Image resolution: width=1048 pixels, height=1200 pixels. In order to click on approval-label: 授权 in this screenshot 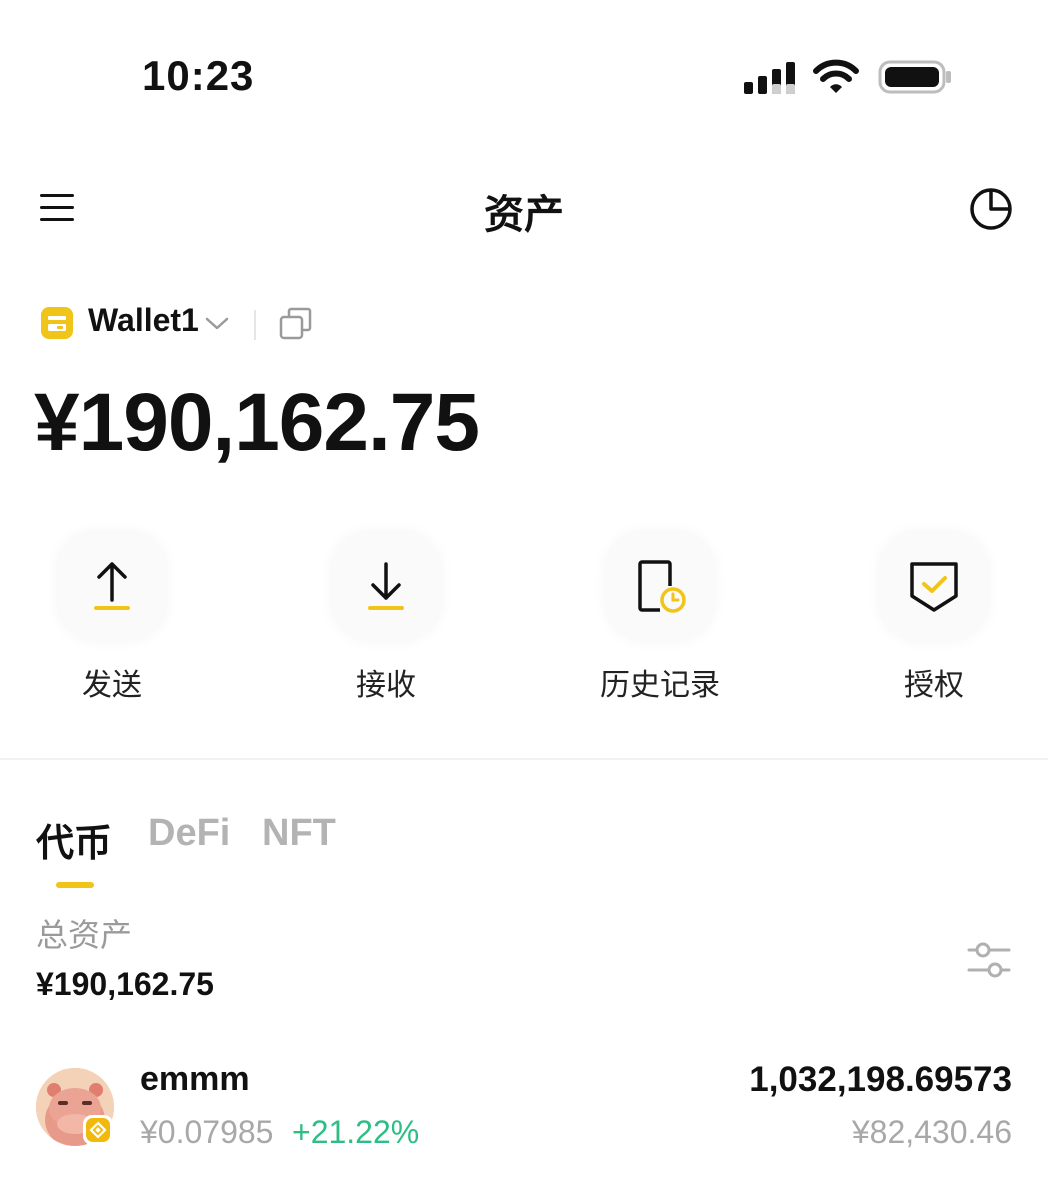, I will do `click(934, 685)`.